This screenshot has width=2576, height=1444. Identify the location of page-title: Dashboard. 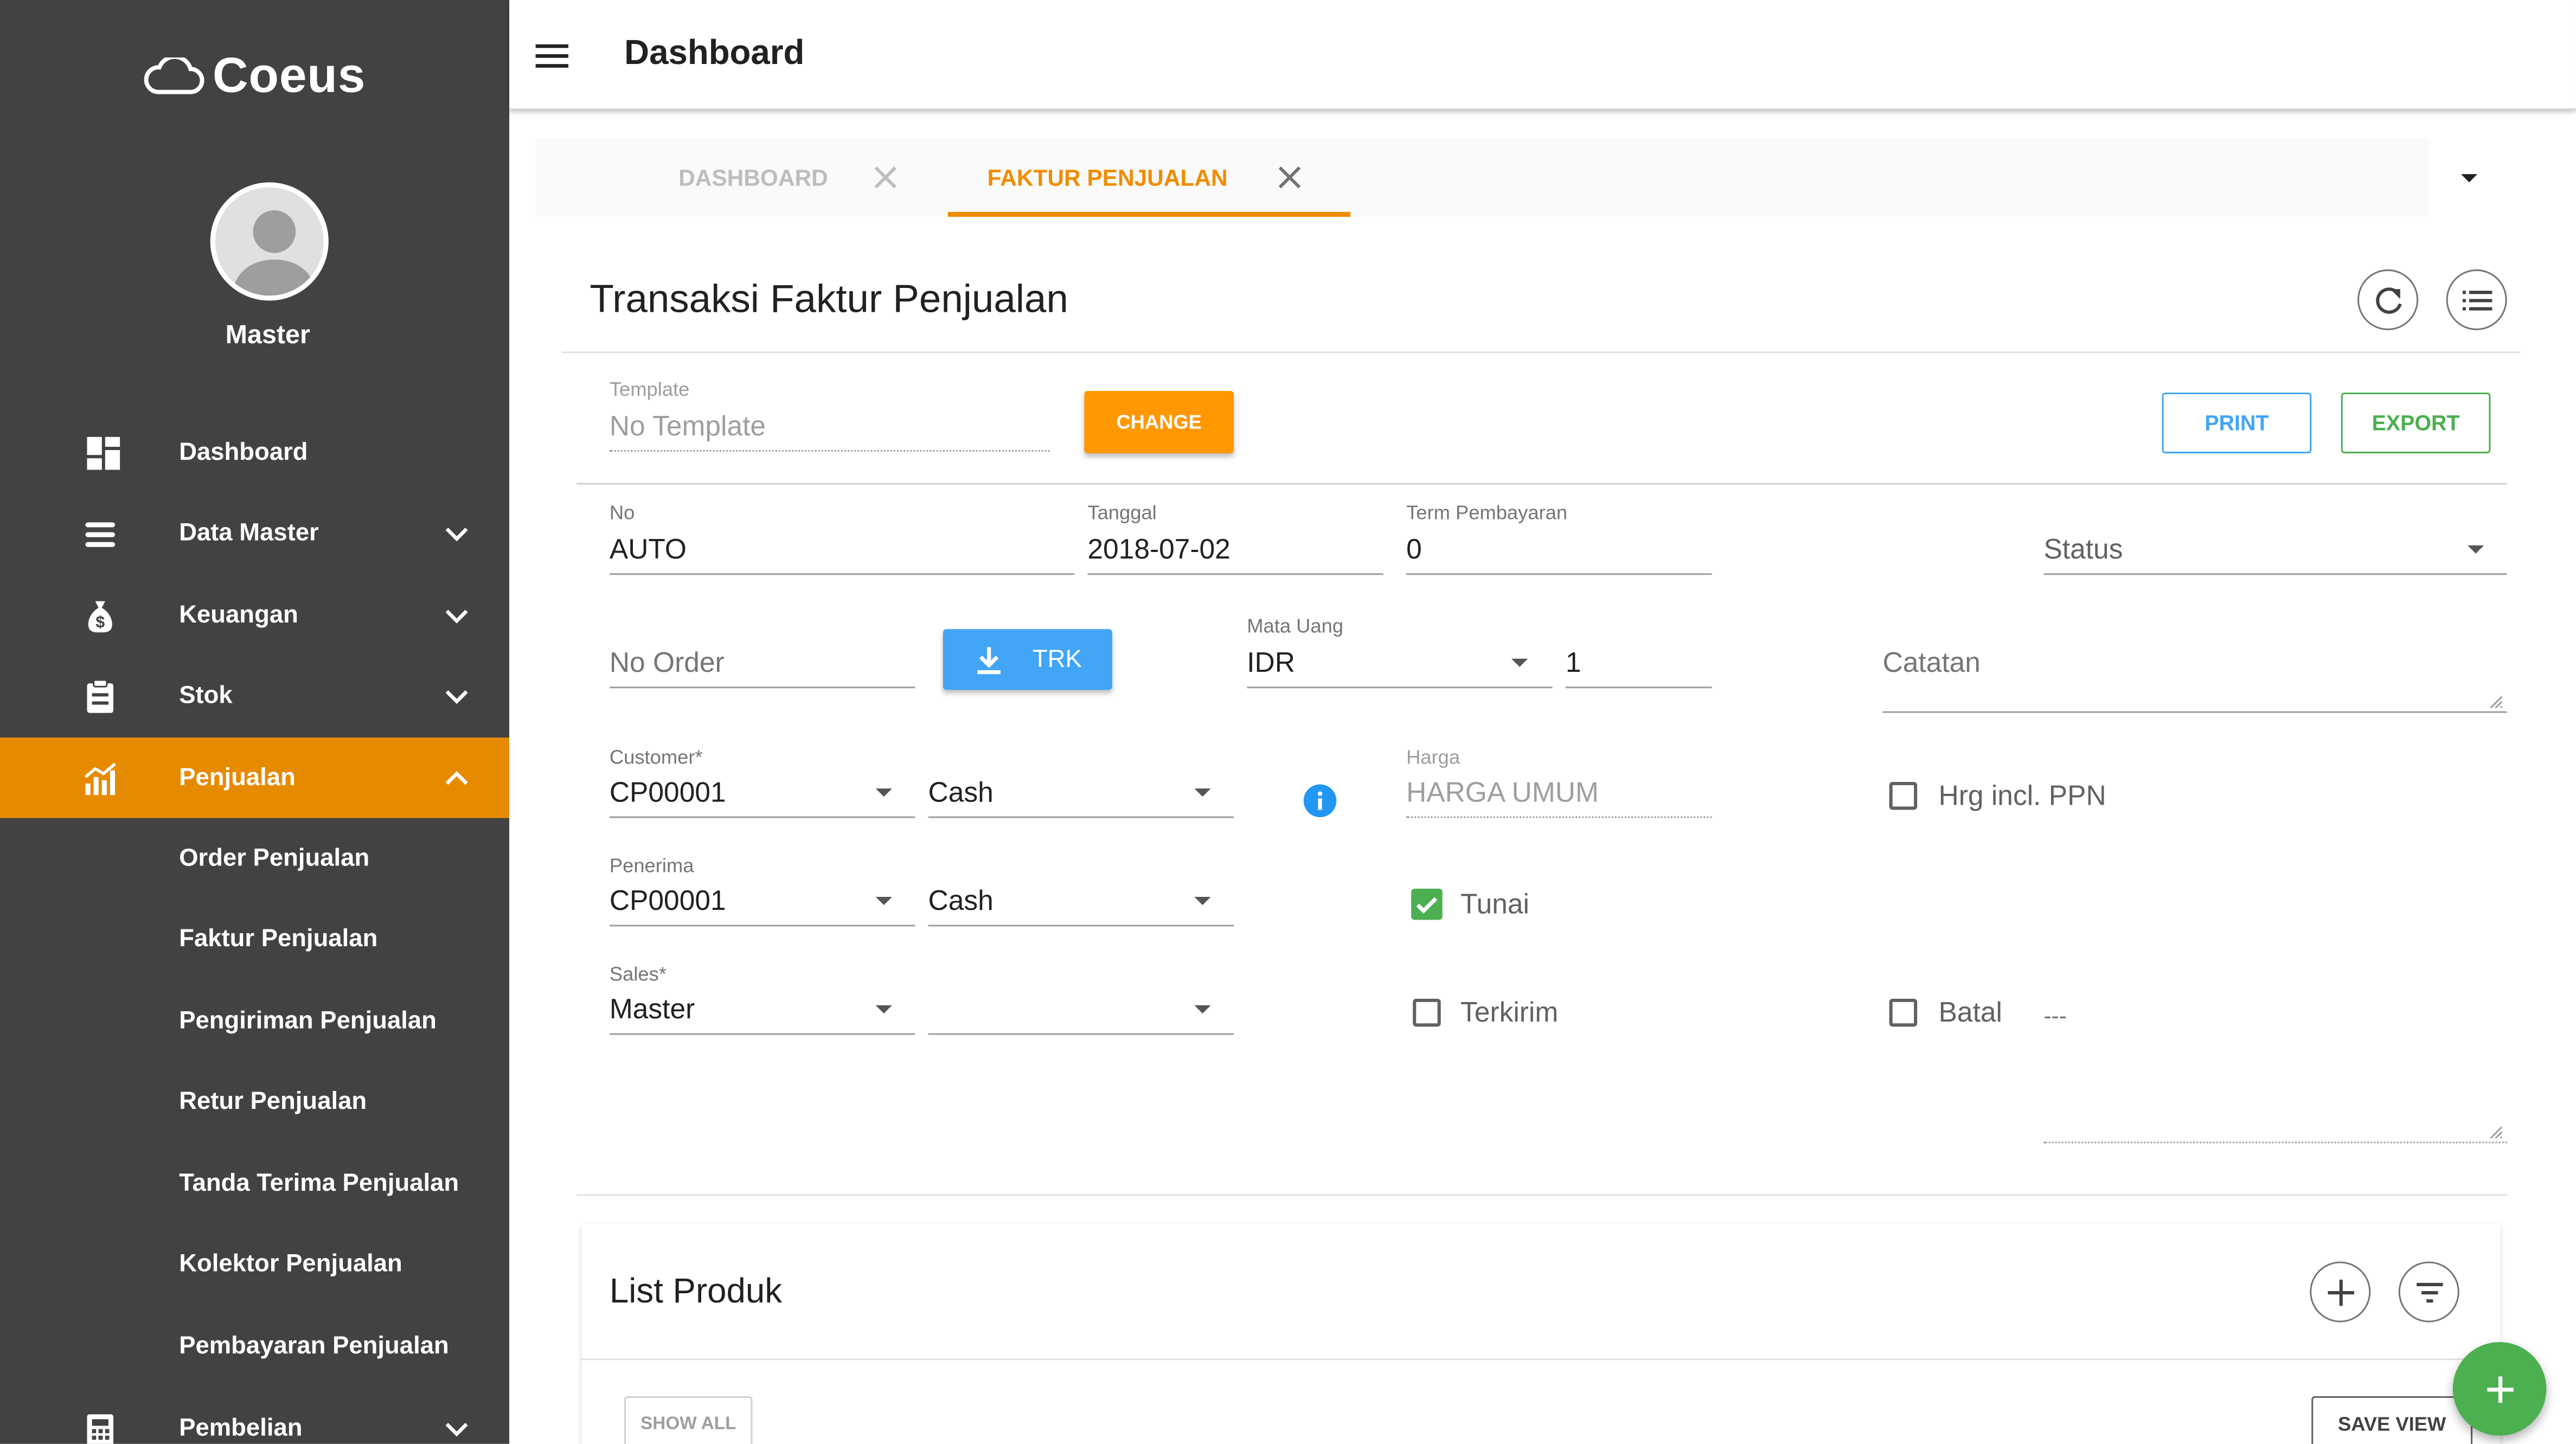
(714, 53).